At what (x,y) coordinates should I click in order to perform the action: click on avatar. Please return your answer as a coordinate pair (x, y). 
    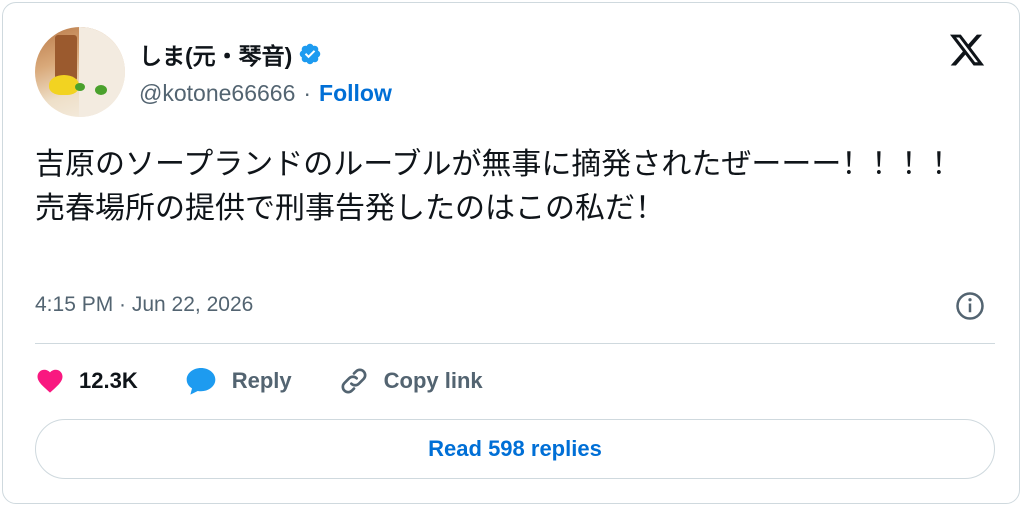
    Looking at the image, I should click on (80, 72).